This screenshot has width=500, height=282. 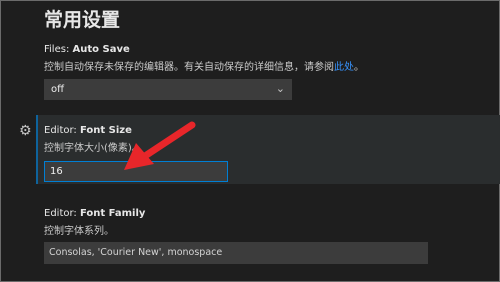 I want to click on chevron-down-icon: ⌄, so click(x=280, y=88).